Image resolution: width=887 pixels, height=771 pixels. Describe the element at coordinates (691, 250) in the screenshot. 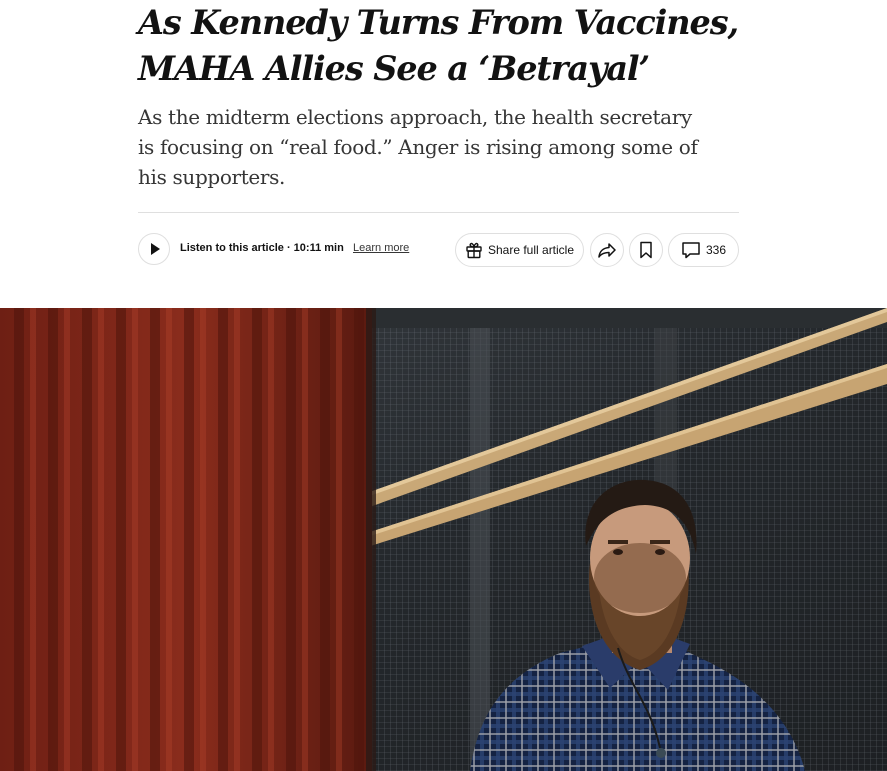

I see `comment-icon` at that location.